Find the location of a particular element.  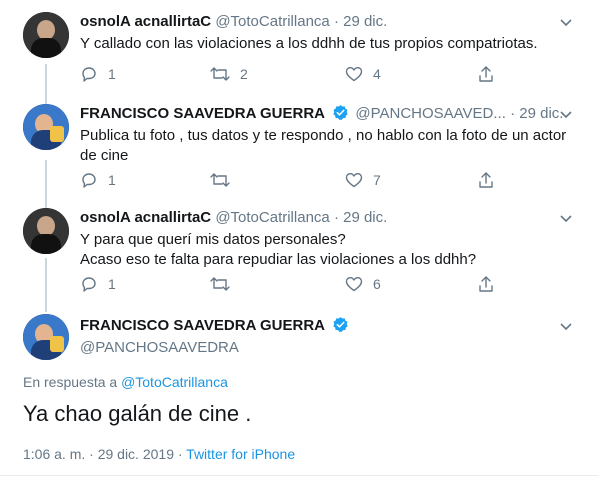

reply-context: En respuesta a @TotoCatrillanca is located at coordinates (125, 382).